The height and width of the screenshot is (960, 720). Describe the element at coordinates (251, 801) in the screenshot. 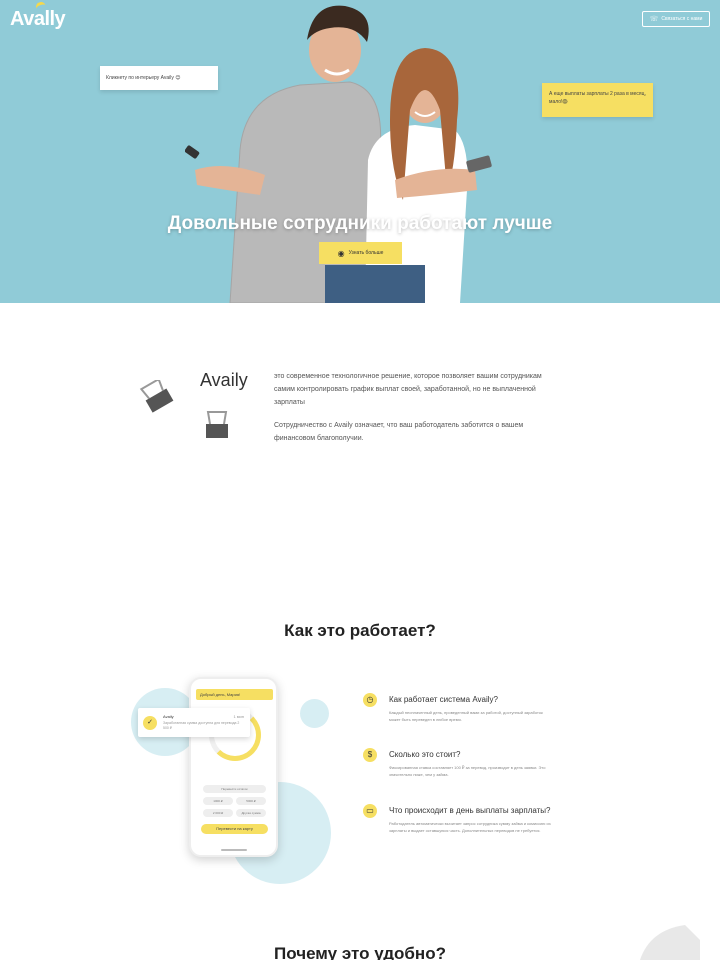

I see `phone-option: 5000 ₽` at that location.